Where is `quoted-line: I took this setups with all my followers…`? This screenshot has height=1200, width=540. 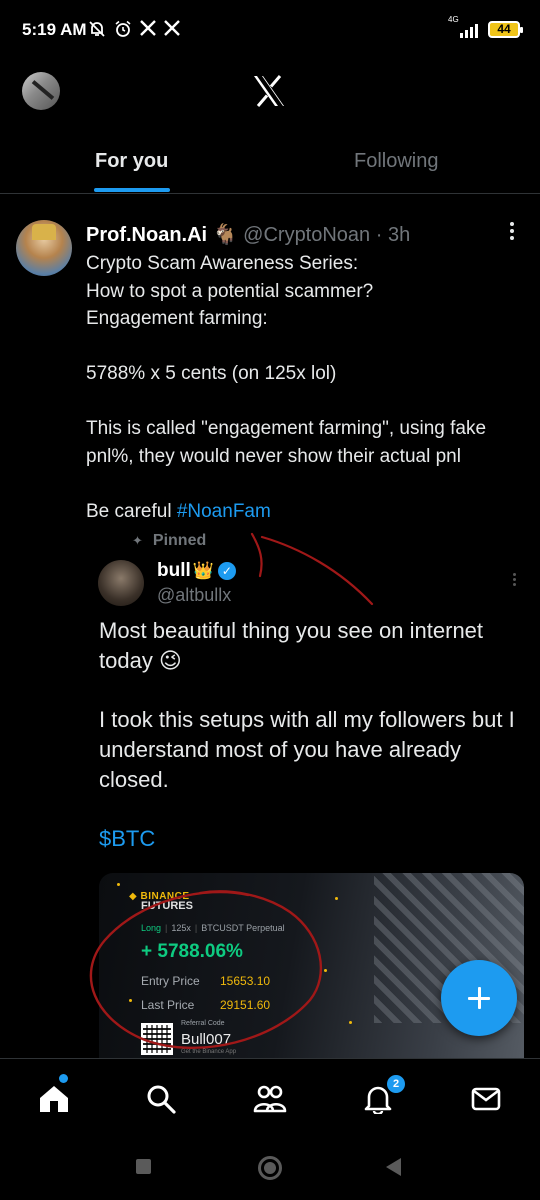
quoted-line: I took this setups with all my followers… is located at coordinates (307, 749).